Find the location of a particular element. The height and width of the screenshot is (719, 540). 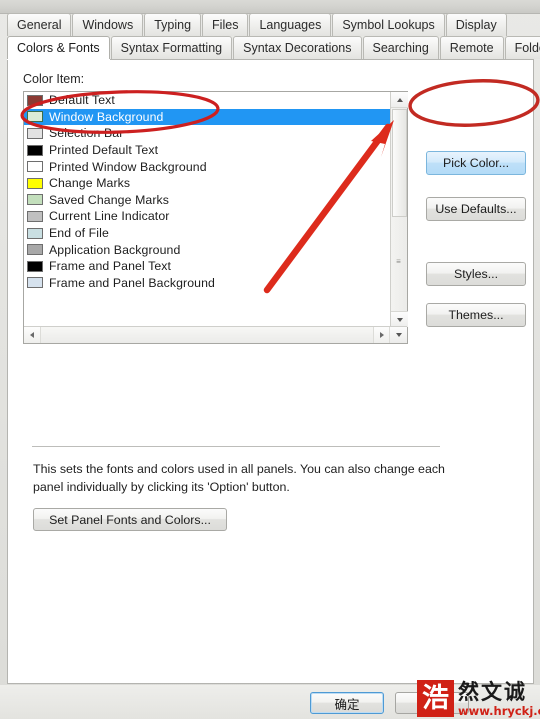

list-item-label: Printed Default Text is located at coordinates (104, 150).